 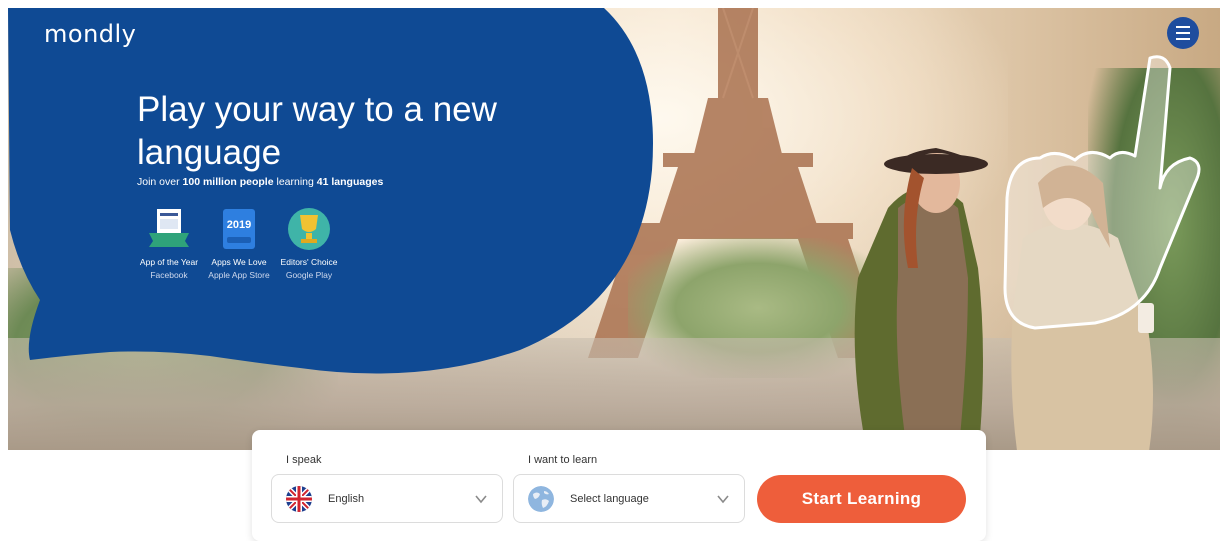 What do you see at coordinates (228, 182) in the screenshot?
I see `subline-users-count: 100 million people` at bounding box center [228, 182].